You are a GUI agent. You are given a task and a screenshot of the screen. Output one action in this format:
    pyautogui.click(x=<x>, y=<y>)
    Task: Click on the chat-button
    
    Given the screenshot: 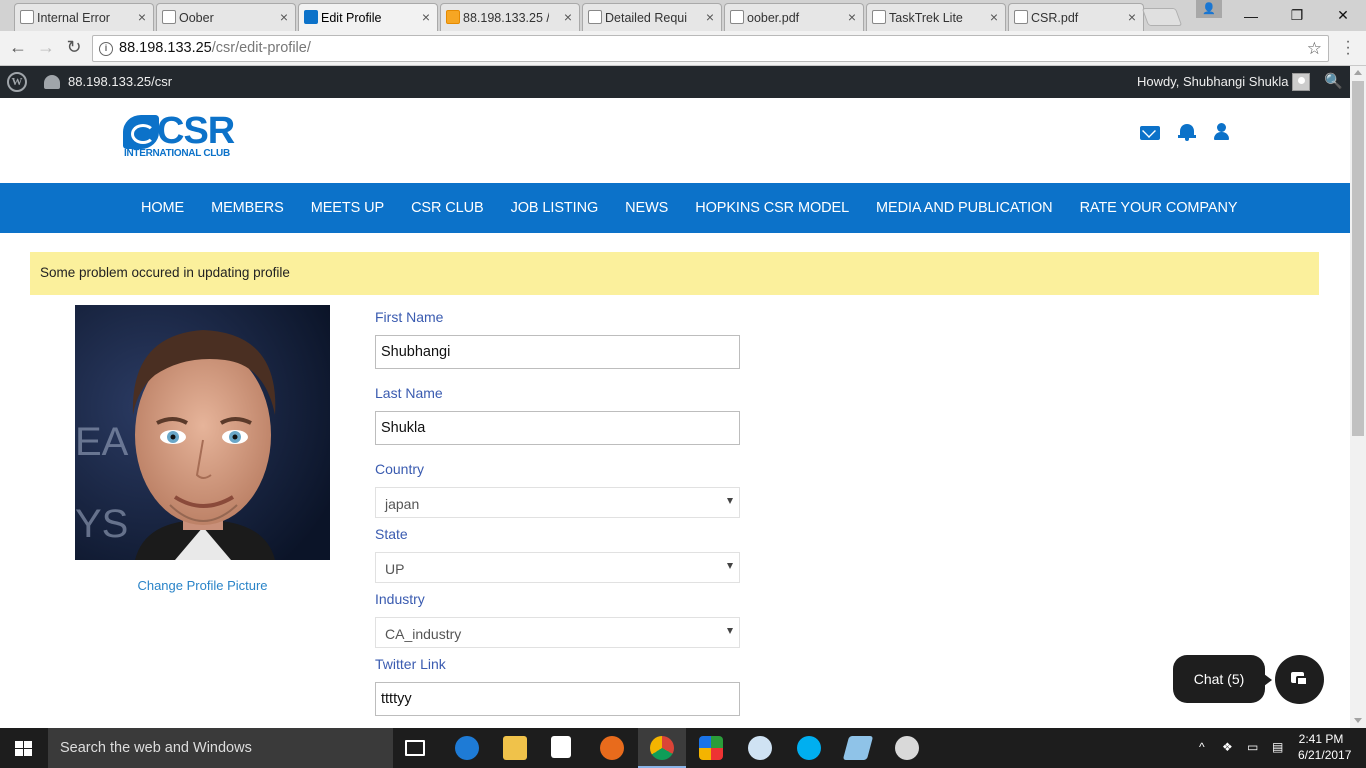 What is the action you would take?
    pyautogui.click(x=1299, y=679)
    